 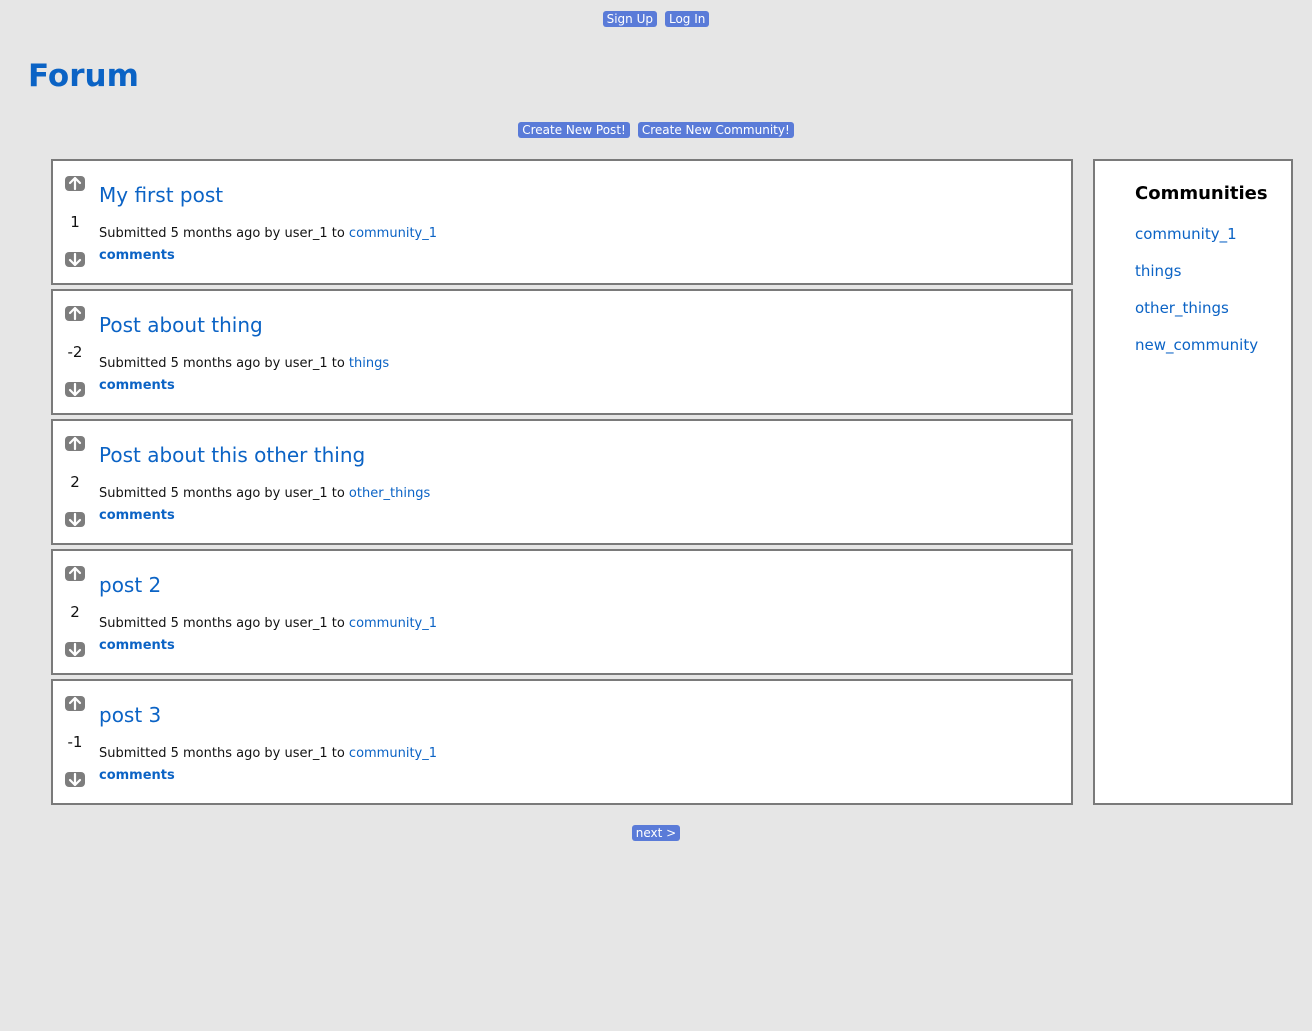 I want to click on post-community-link: things, so click(x=369, y=363).